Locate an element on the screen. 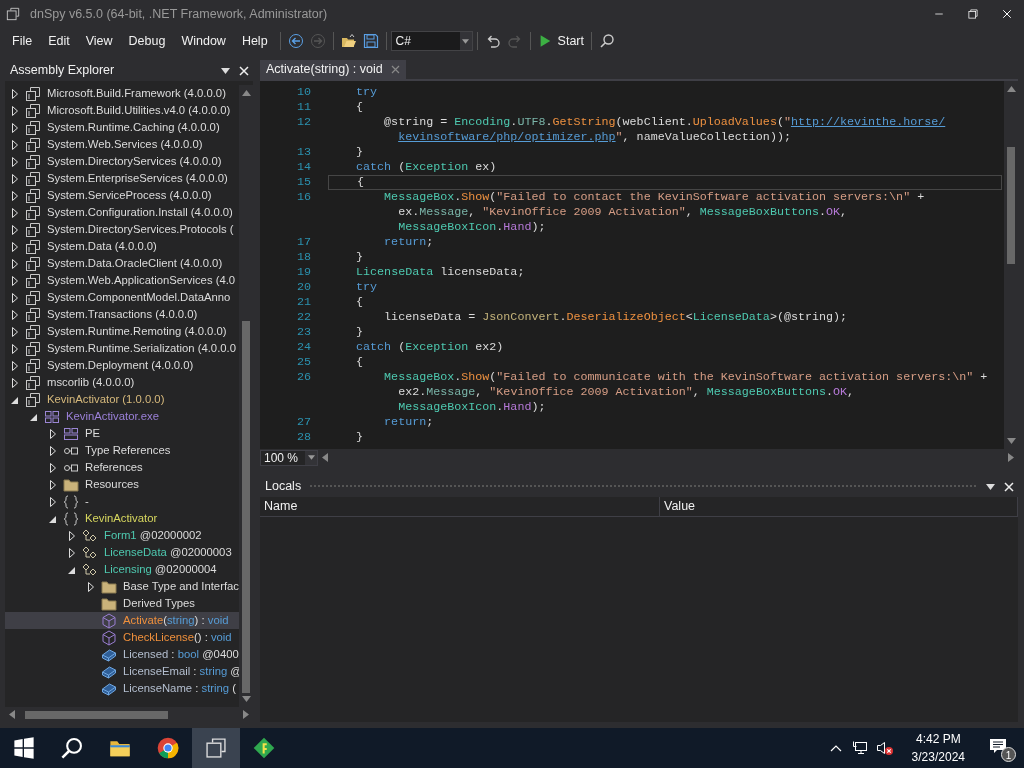 Image resolution: width=1024 pixels, height=768 pixels. menu-item: Window is located at coordinates (203, 41).